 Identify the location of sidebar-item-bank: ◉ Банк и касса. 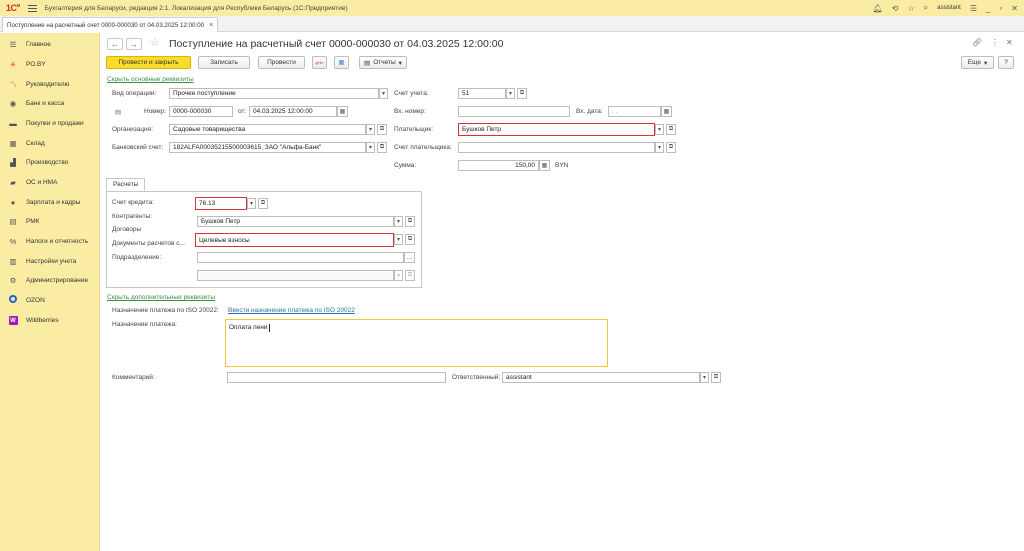
(50, 103).